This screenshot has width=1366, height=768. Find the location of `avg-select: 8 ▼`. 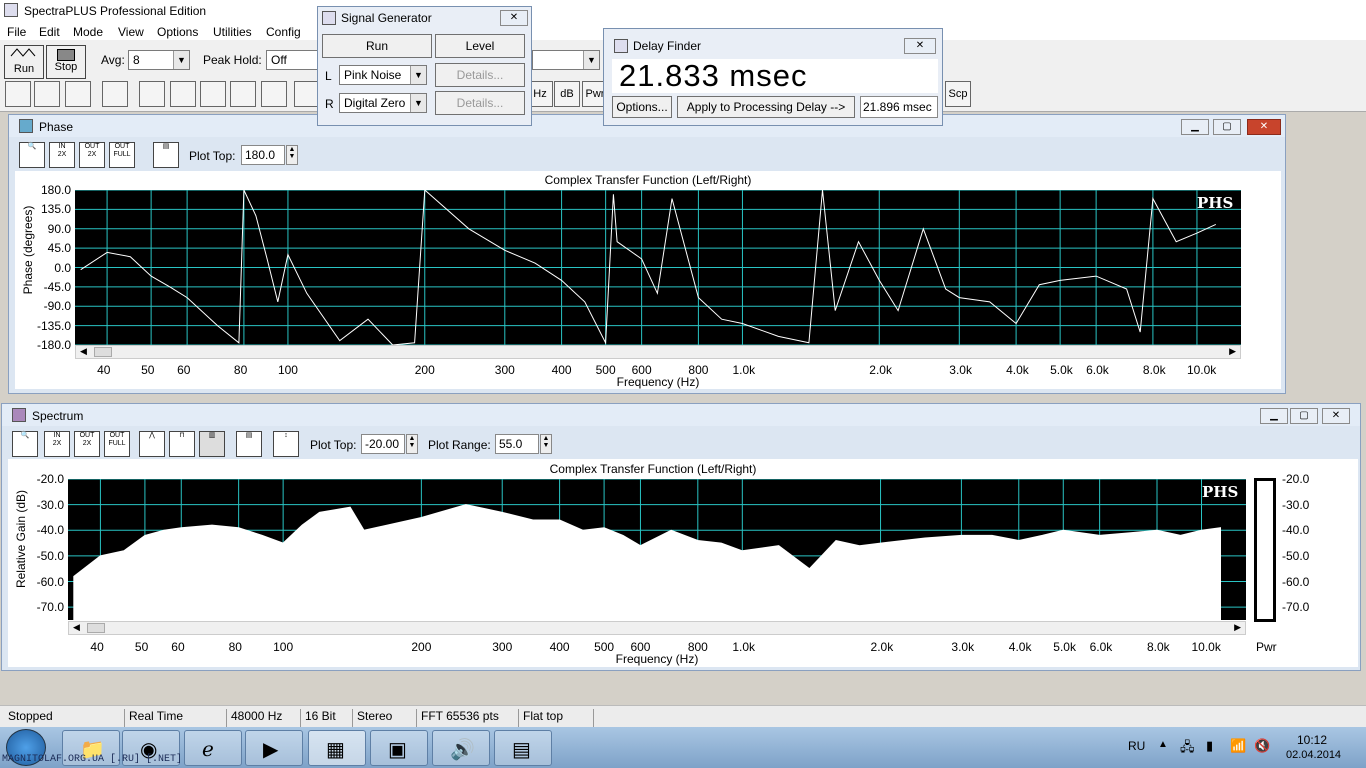

avg-select: 8 ▼ is located at coordinates (159, 60).